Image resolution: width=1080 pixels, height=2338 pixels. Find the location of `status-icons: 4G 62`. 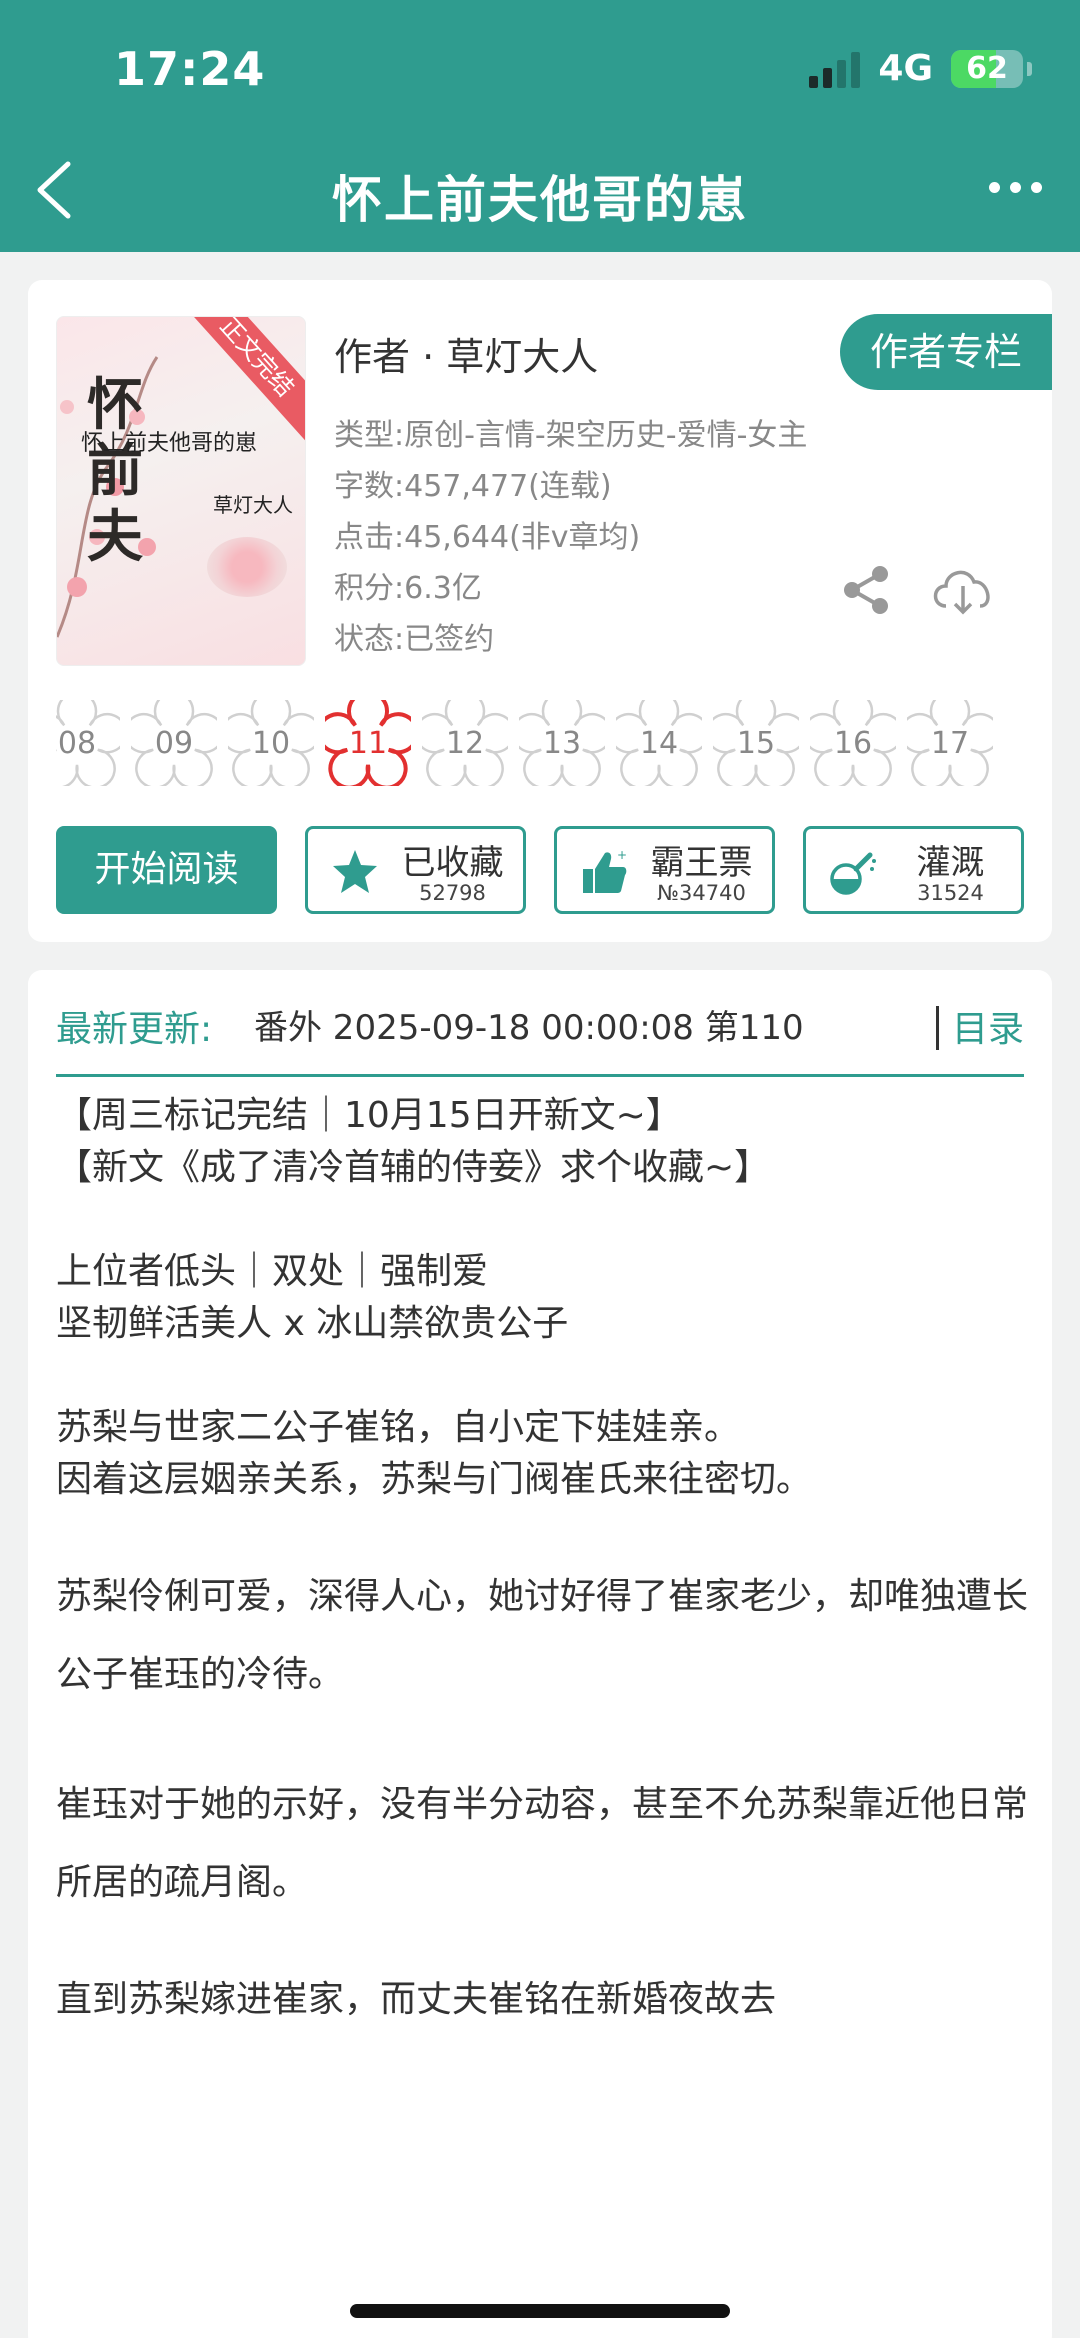

status-icons: 4G 62 is located at coordinates (920, 68).